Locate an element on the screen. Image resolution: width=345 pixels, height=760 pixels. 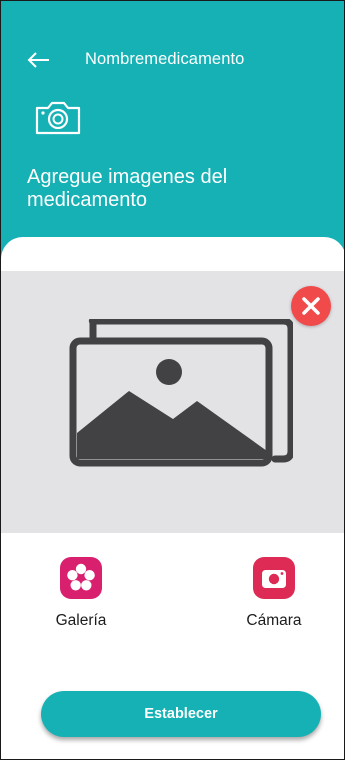
arrow-left-icon is located at coordinates (39, 60).